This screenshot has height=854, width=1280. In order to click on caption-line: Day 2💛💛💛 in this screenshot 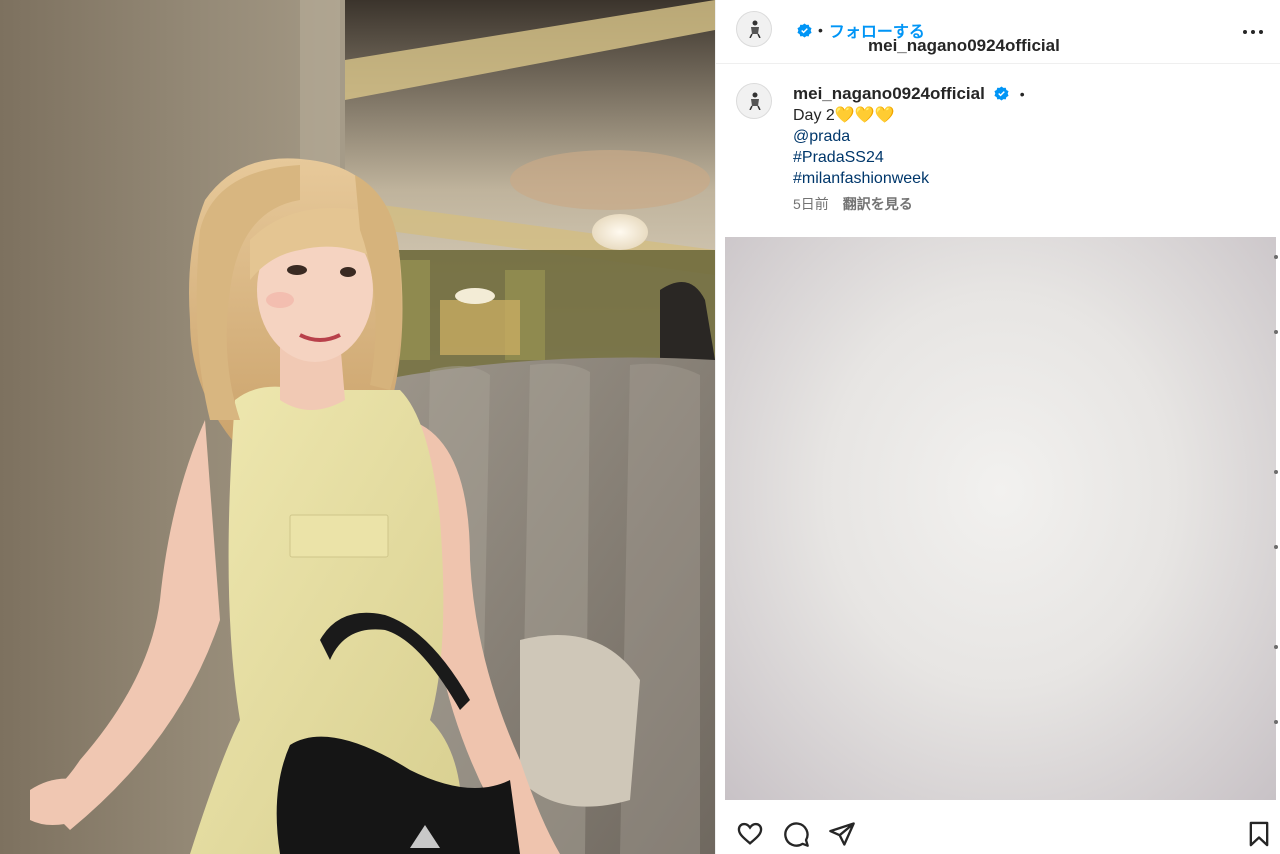, I will do `click(844, 115)`.